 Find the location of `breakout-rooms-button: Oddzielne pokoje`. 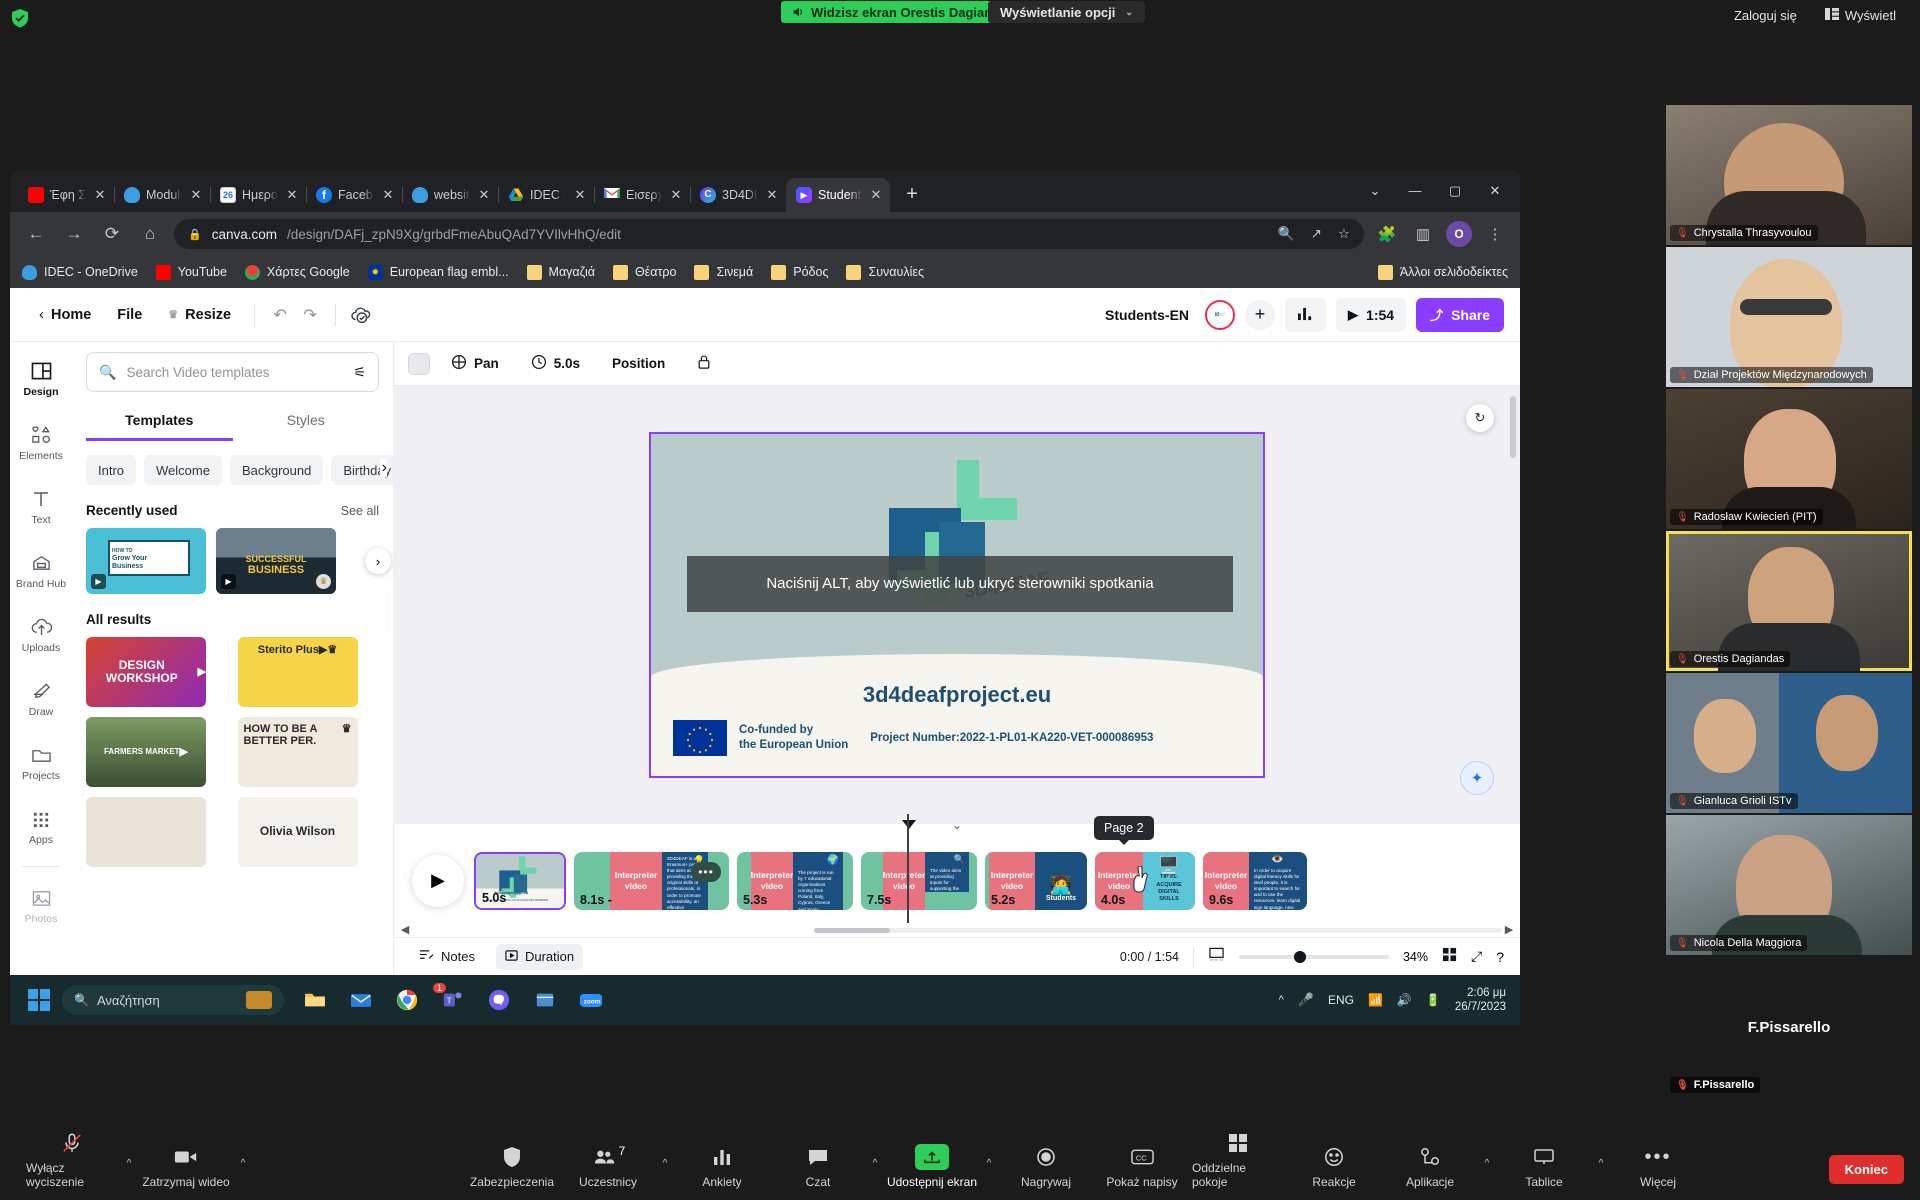

breakout-rooms-button: Oddzielne pokoje is located at coordinates (1238, 1162).